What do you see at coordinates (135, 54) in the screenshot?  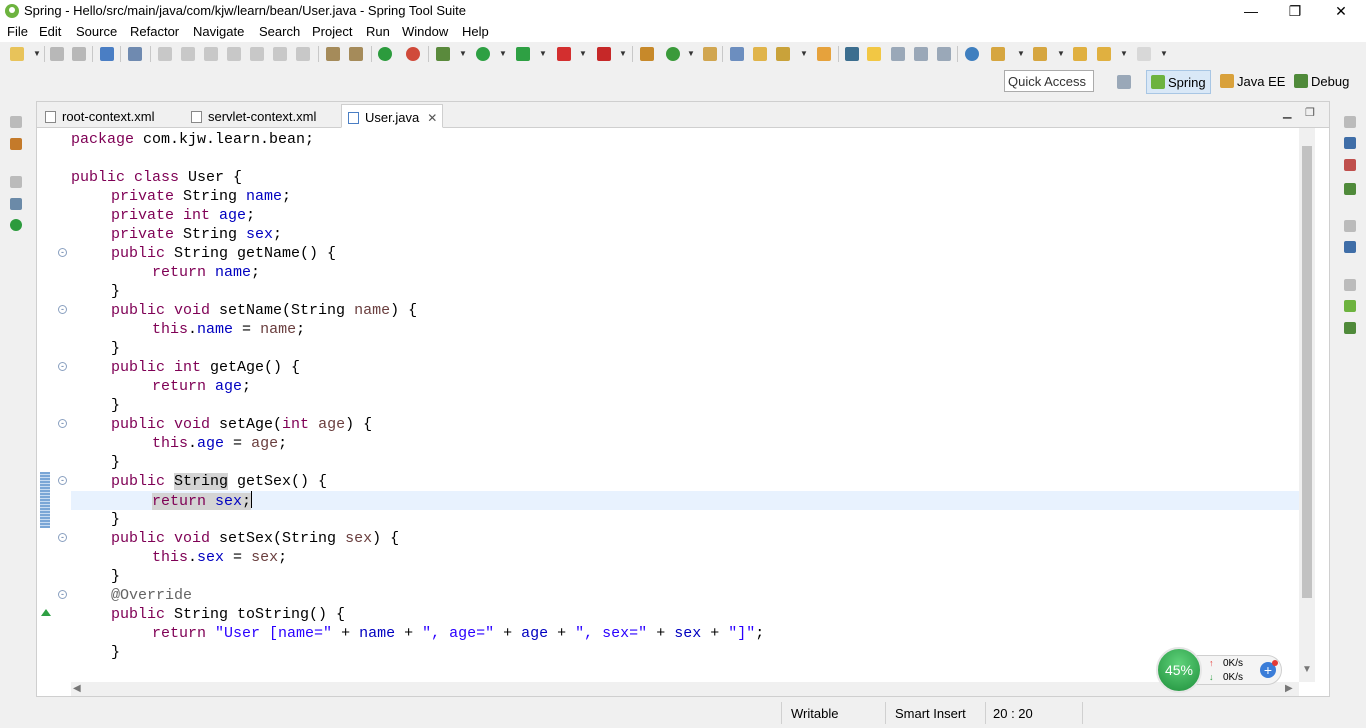 I see `debug-icon` at bounding box center [135, 54].